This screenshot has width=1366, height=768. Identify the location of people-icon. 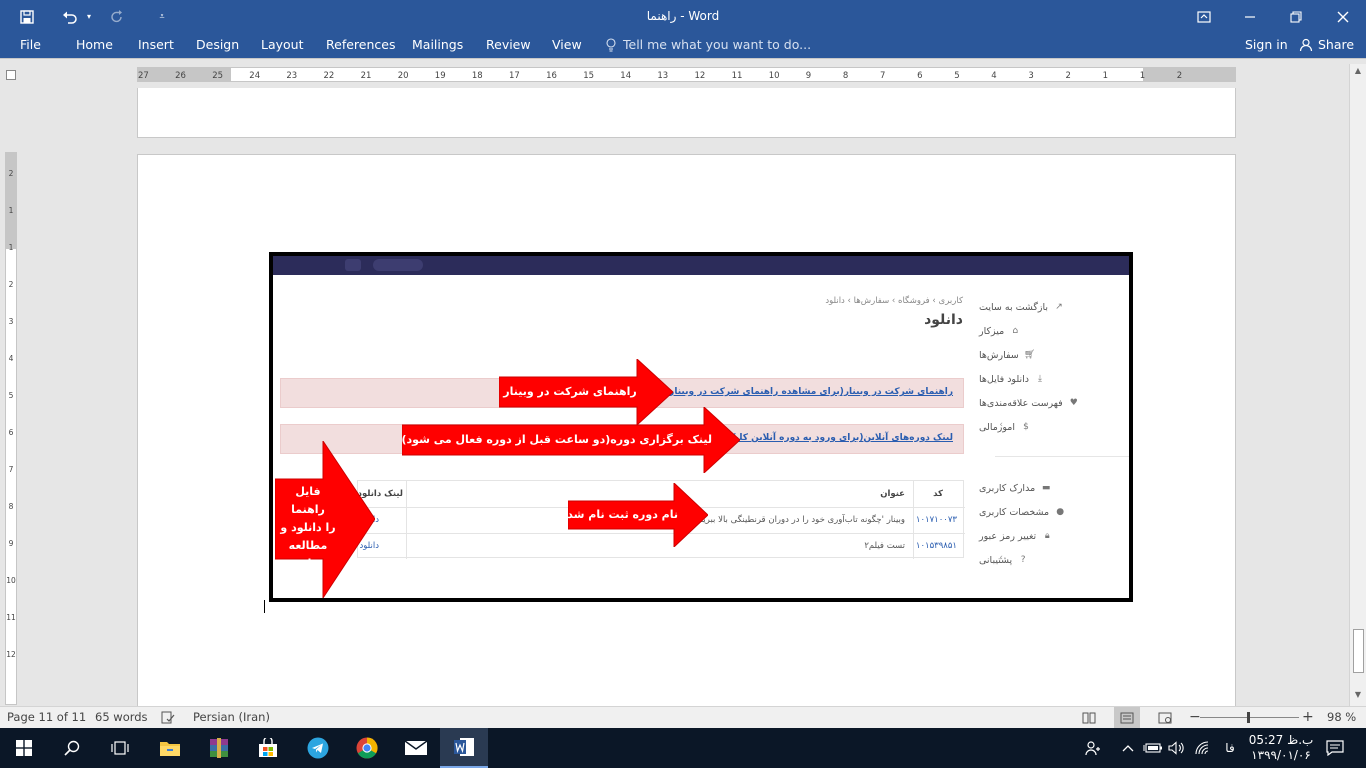
(1093, 748).